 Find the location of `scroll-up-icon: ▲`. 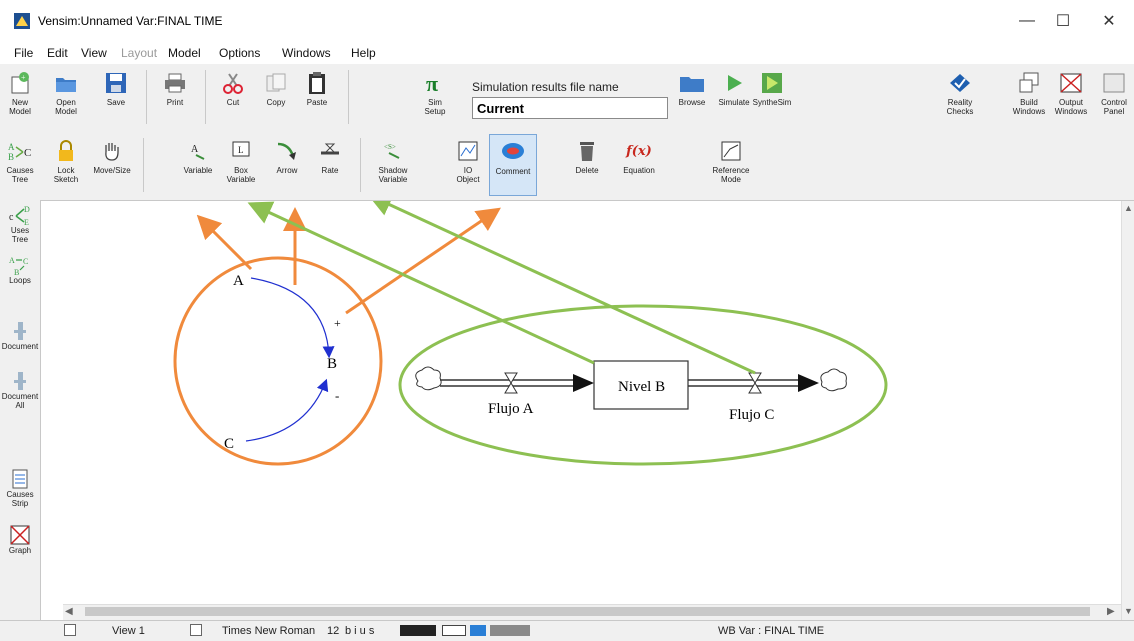

scroll-up-icon: ▲ is located at coordinates (1128, 208).